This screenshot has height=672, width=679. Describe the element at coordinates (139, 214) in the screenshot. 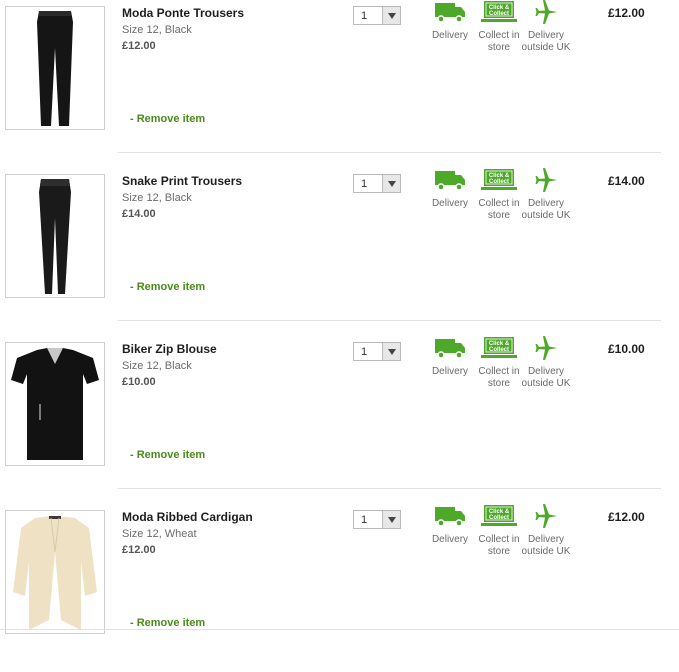

I see `unit-price: £14.00` at that location.